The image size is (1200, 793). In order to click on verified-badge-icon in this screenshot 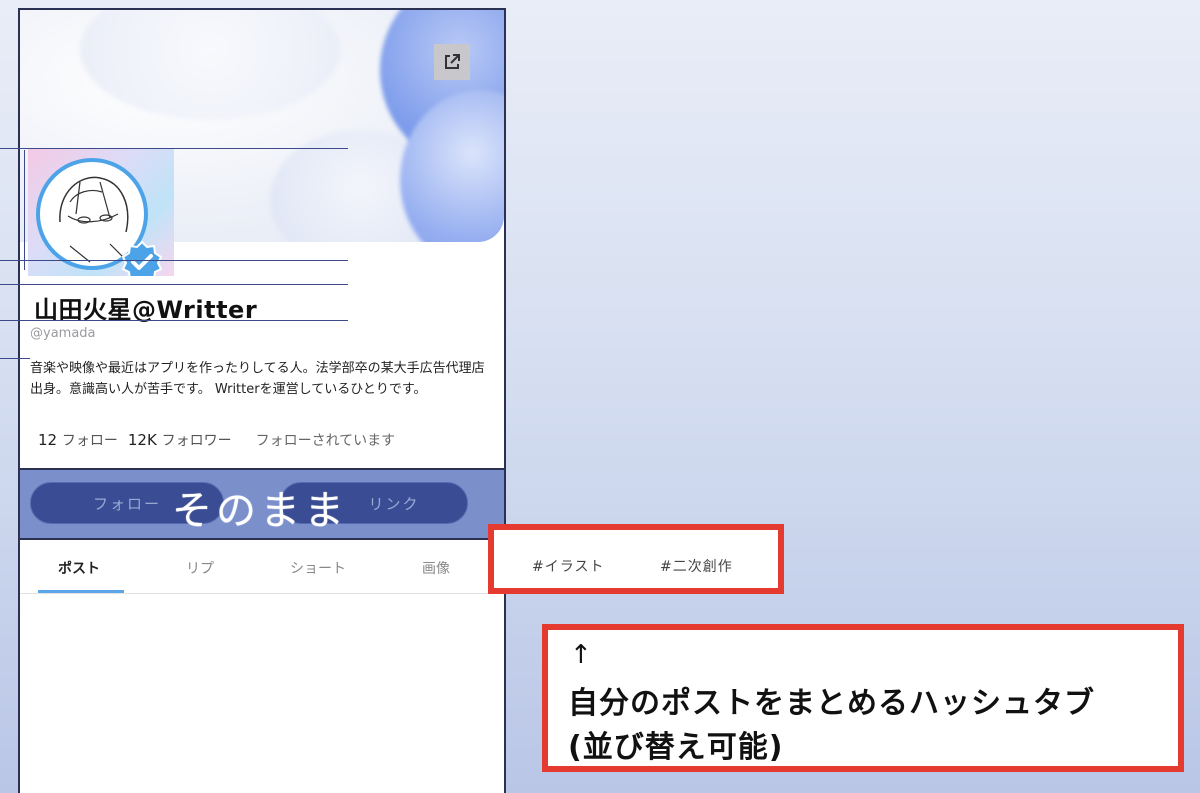, I will do `click(142, 258)`.